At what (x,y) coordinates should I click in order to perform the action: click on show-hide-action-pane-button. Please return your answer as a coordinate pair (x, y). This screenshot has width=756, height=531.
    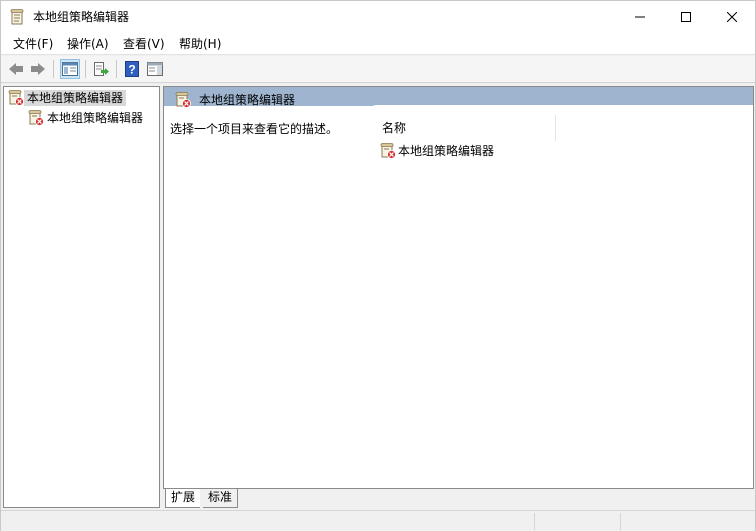
    Looking at the image, I should click on (155, 69).